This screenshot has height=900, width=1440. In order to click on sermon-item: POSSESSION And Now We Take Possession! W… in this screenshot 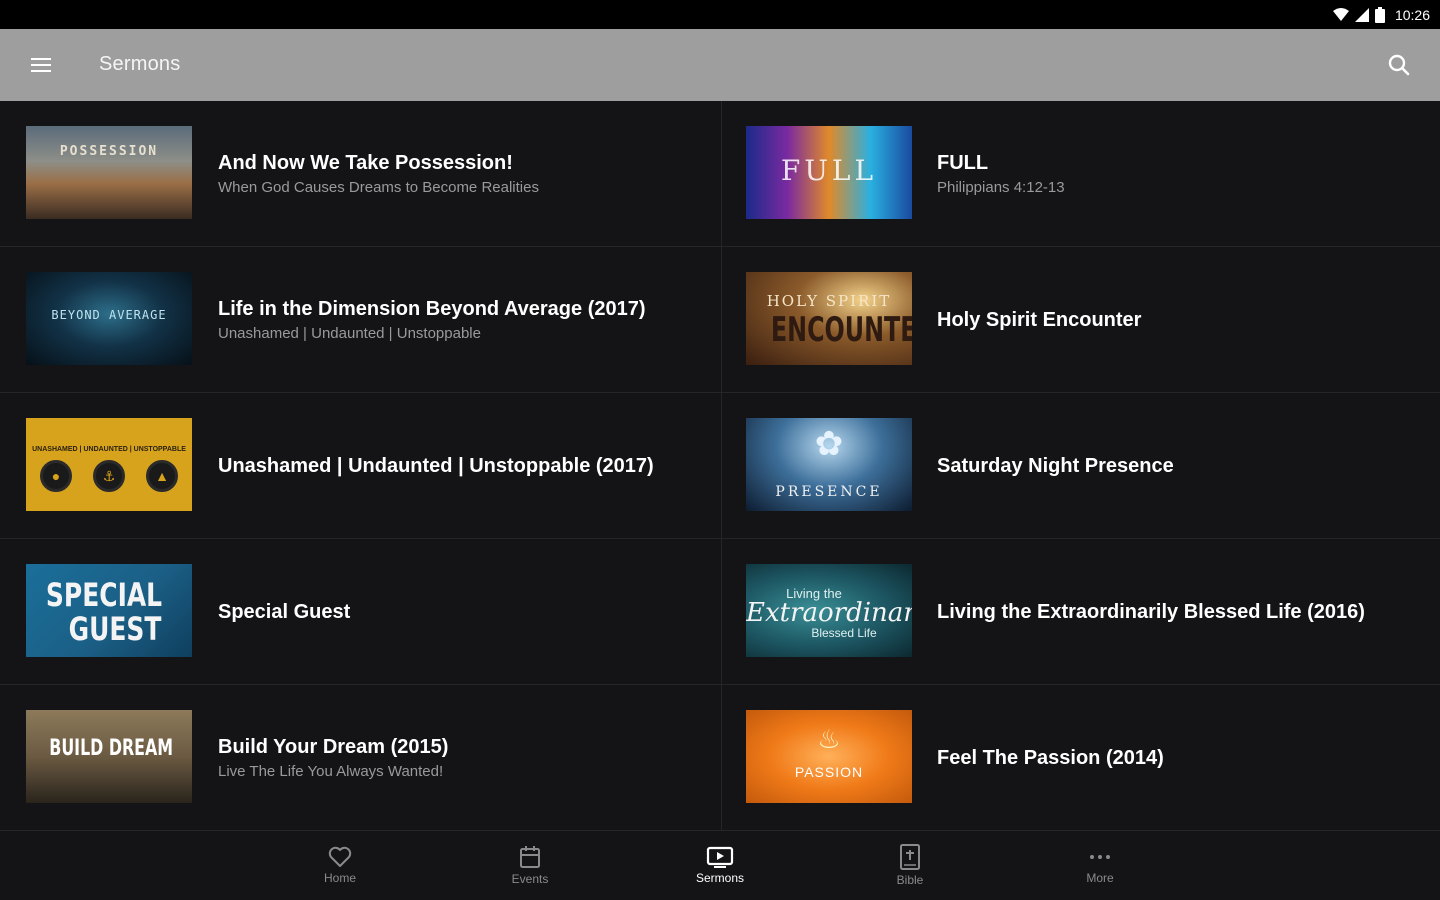, I will do `click(361, 174)`.